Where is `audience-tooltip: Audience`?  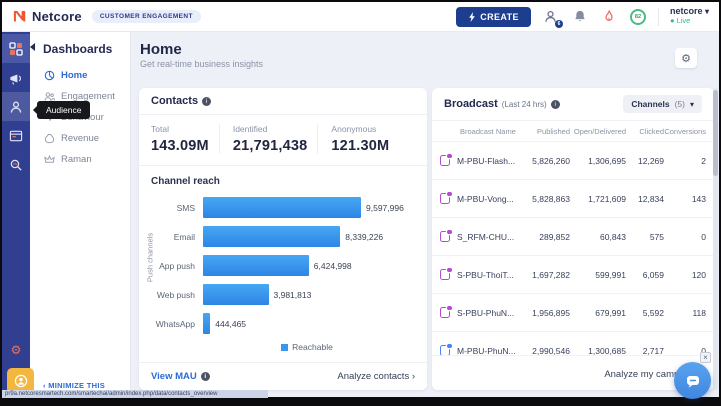
audience-tooltip: Audience is located at coordinates (61, 110).